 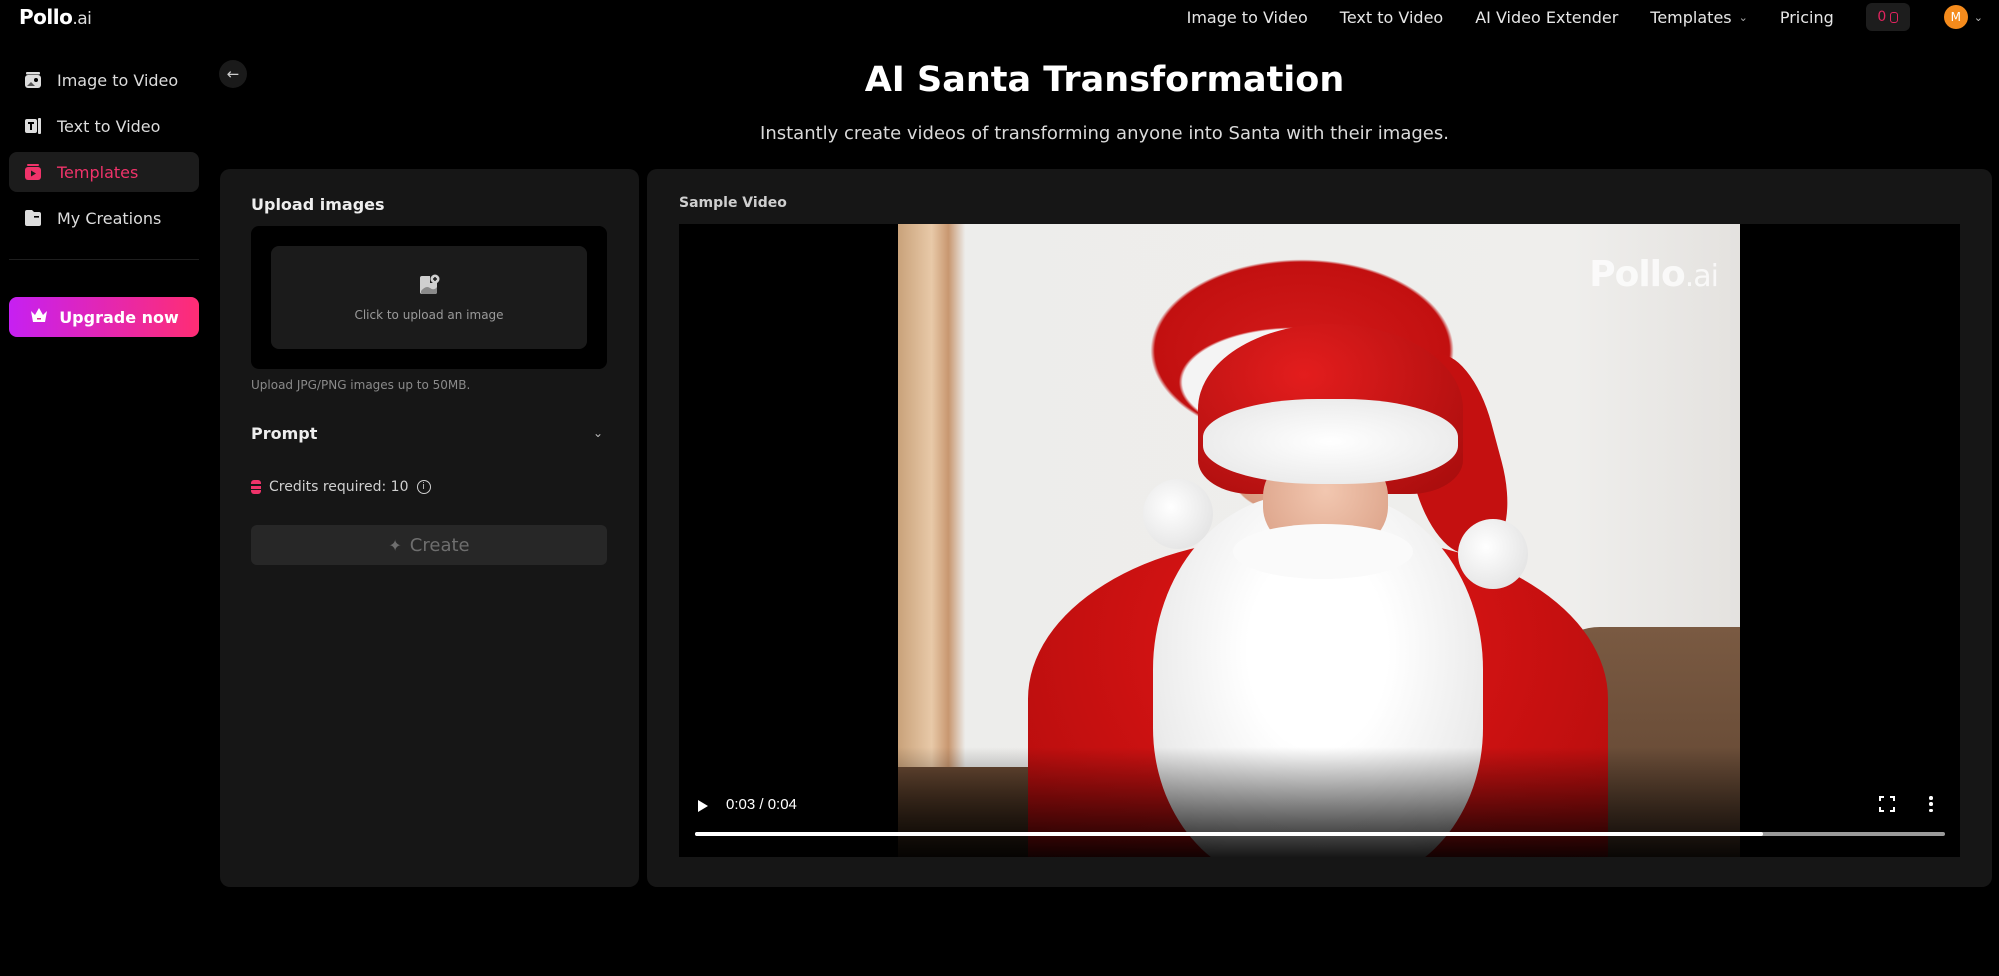 I want to click on sample-video-label: Sample Video, so click(x=733, y=203).